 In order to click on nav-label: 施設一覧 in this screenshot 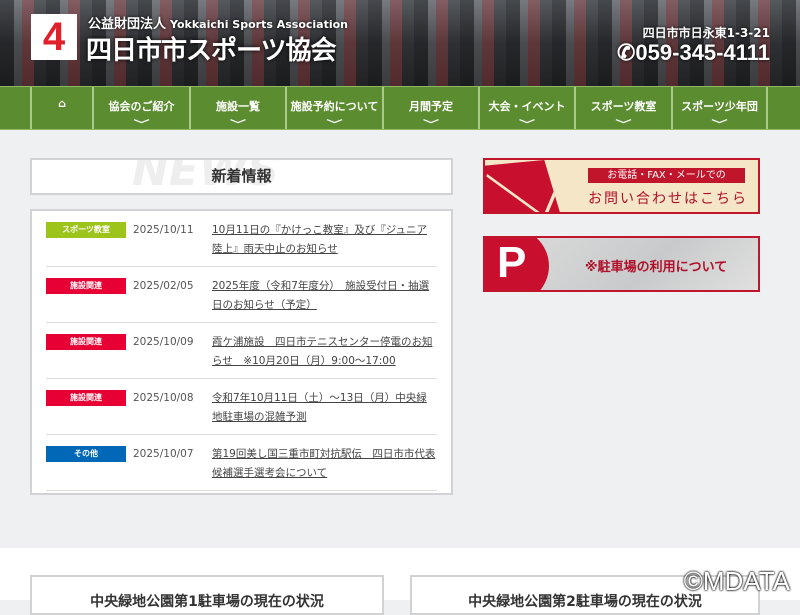, I will do `click(238, 106)`.